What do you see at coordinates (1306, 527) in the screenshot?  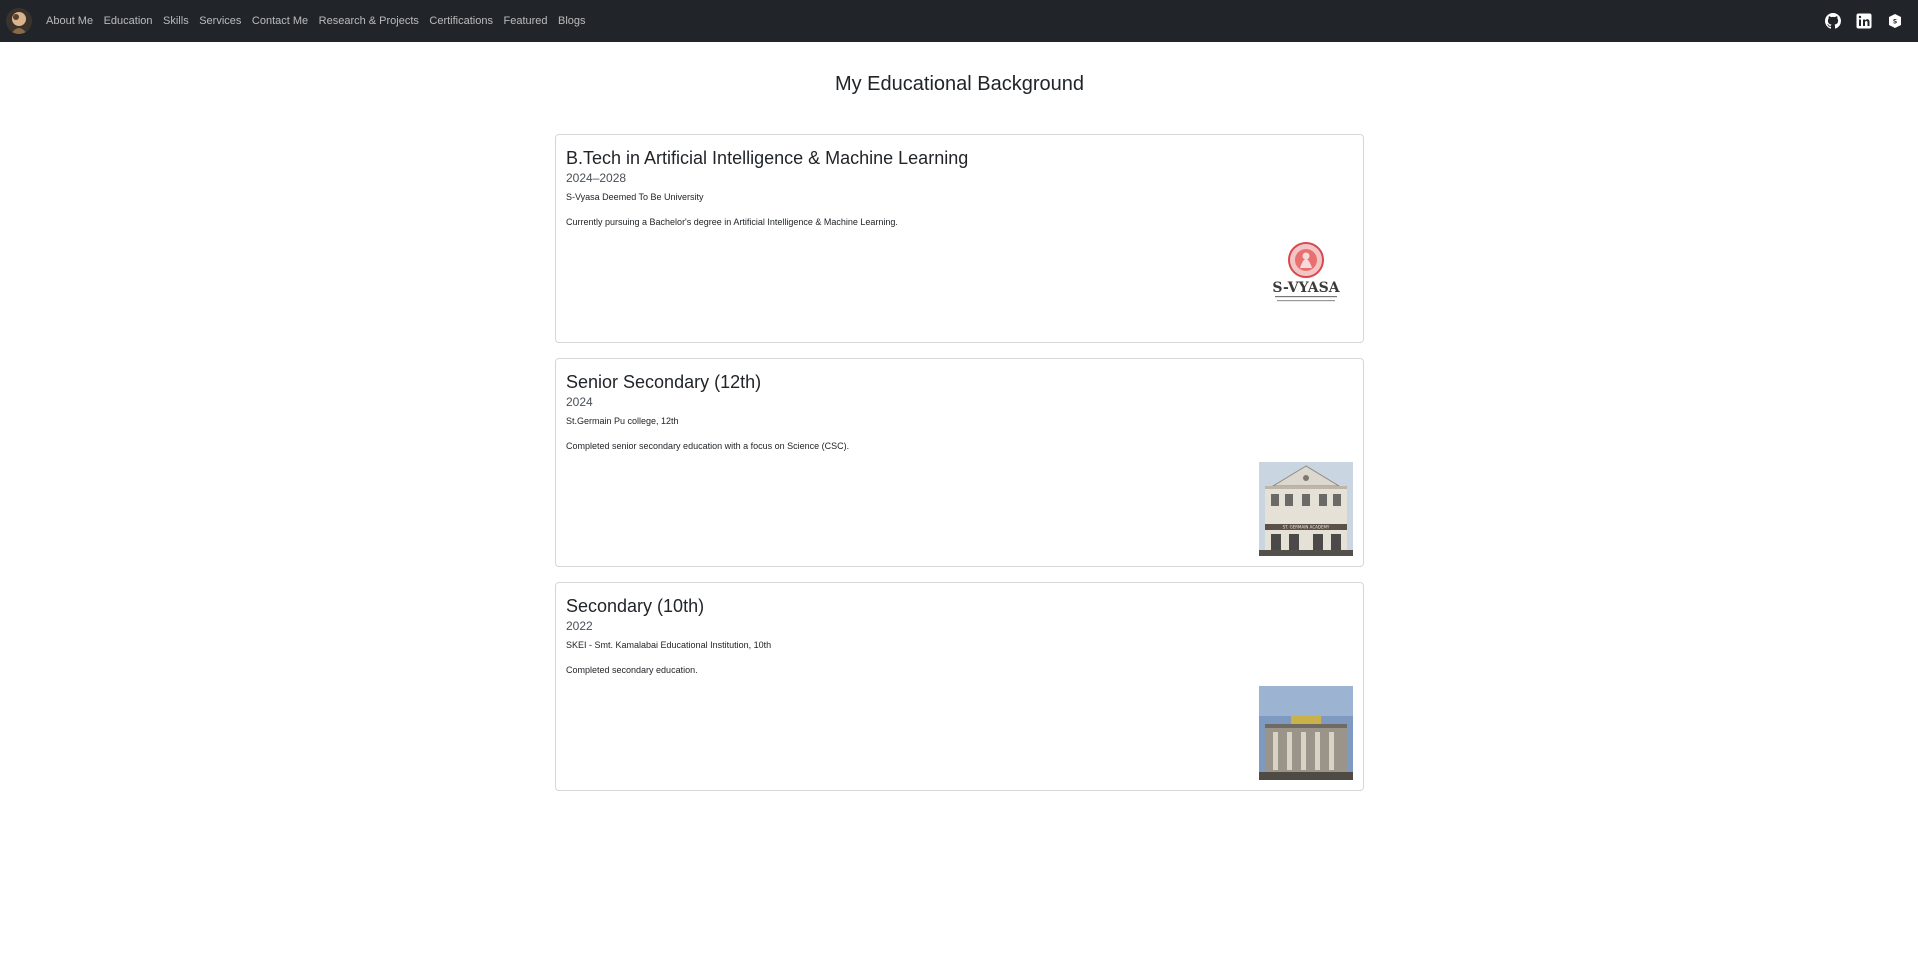 I see `svg-text: ST. GERMAIN ACADEMY` at bounding box center [1306, 527].